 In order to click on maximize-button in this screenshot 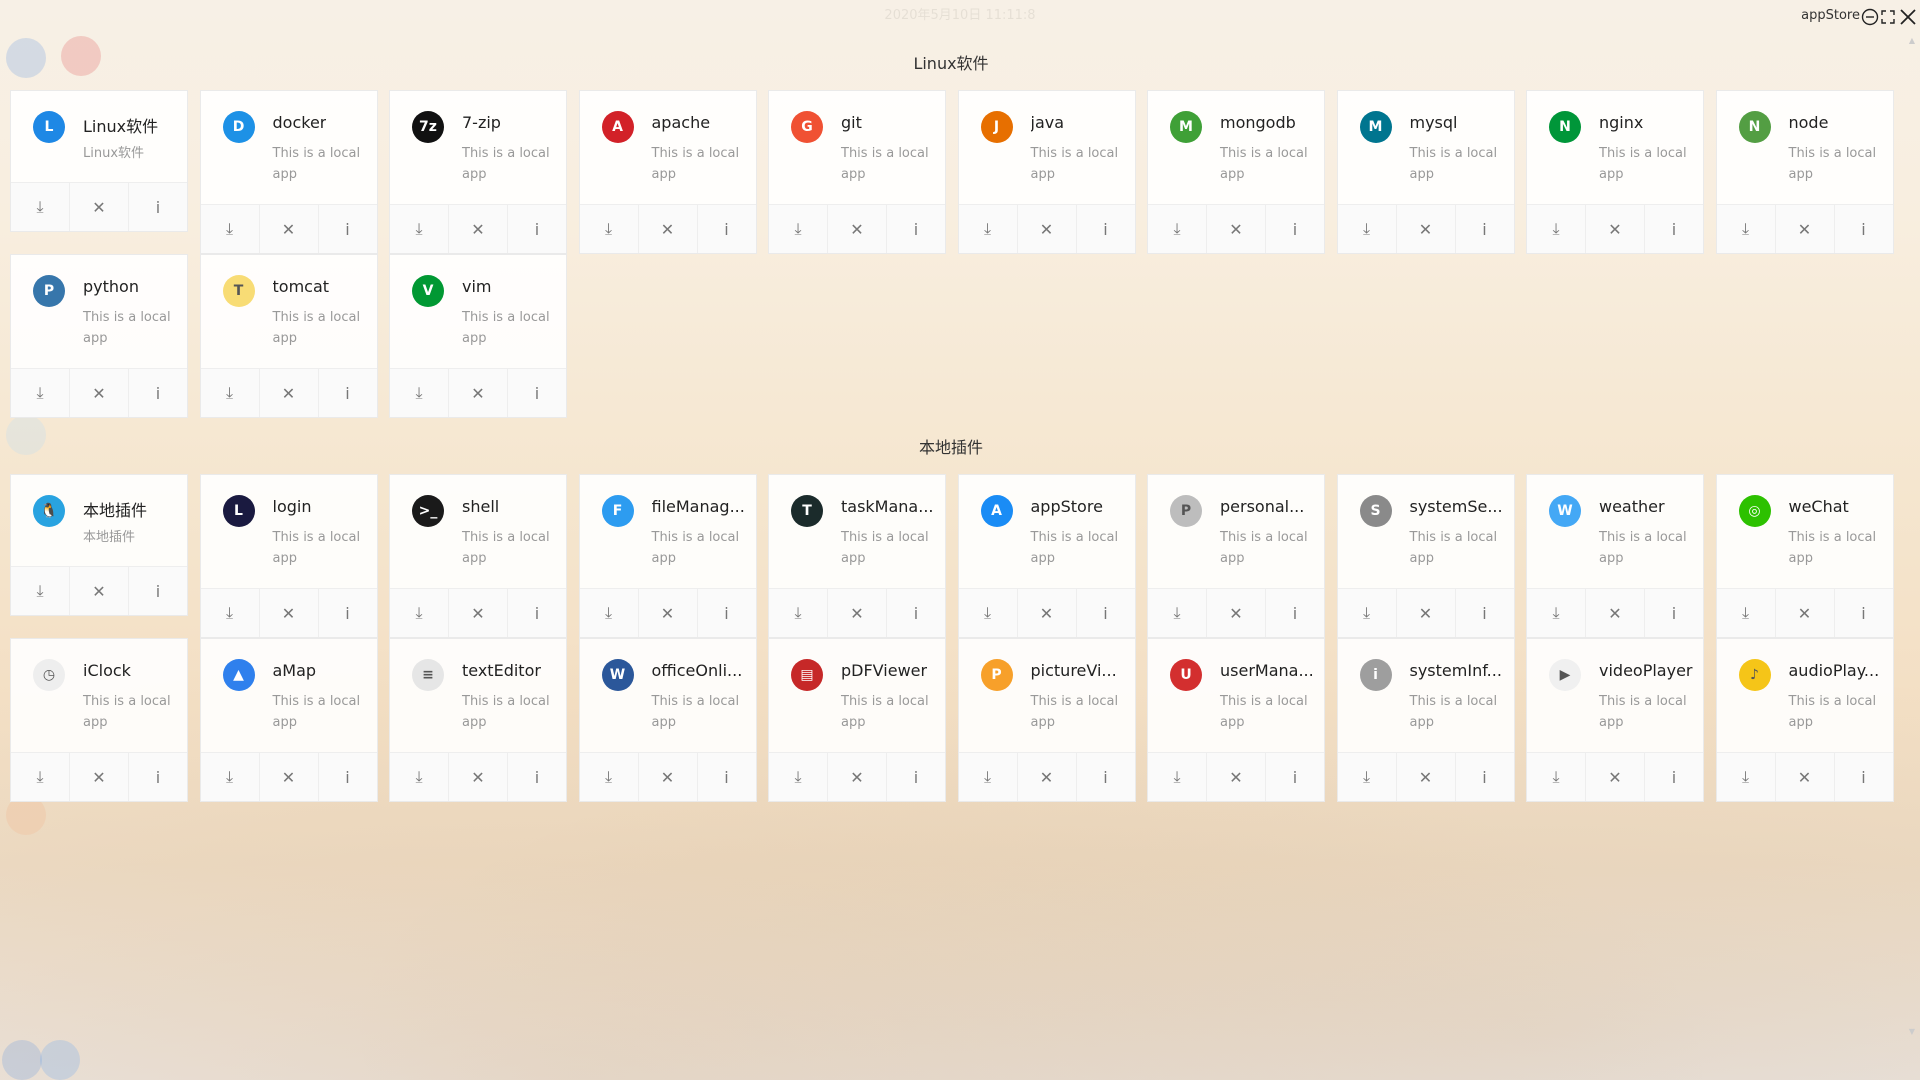, I will do `click(1888, 17)`.